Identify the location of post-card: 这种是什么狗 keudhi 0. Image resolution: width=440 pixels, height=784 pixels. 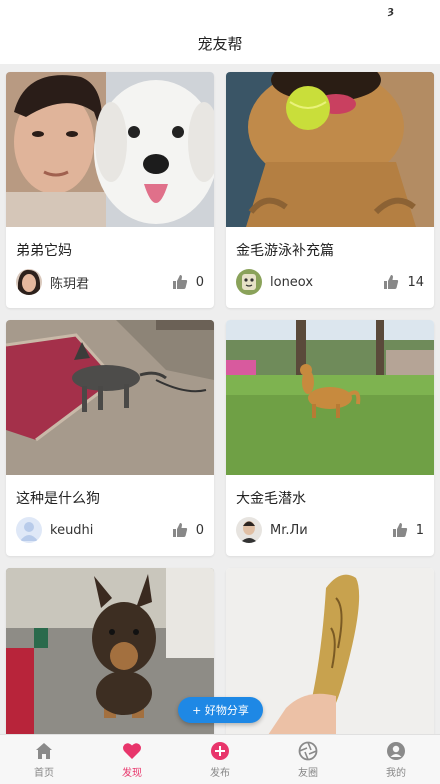
(110, 438).